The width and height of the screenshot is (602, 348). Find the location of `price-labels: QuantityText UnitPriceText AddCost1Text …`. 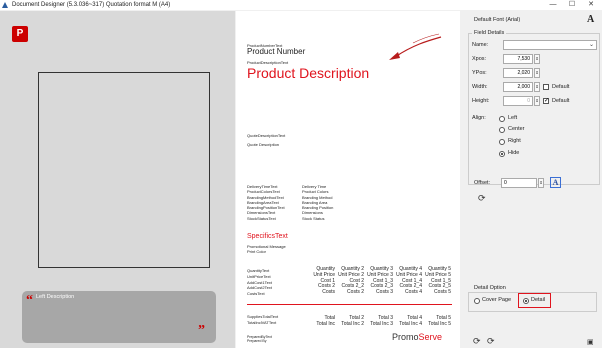

price-labels: QuantityText UnitPriceText AddCost1Text … is located at coordinates (259, 282).